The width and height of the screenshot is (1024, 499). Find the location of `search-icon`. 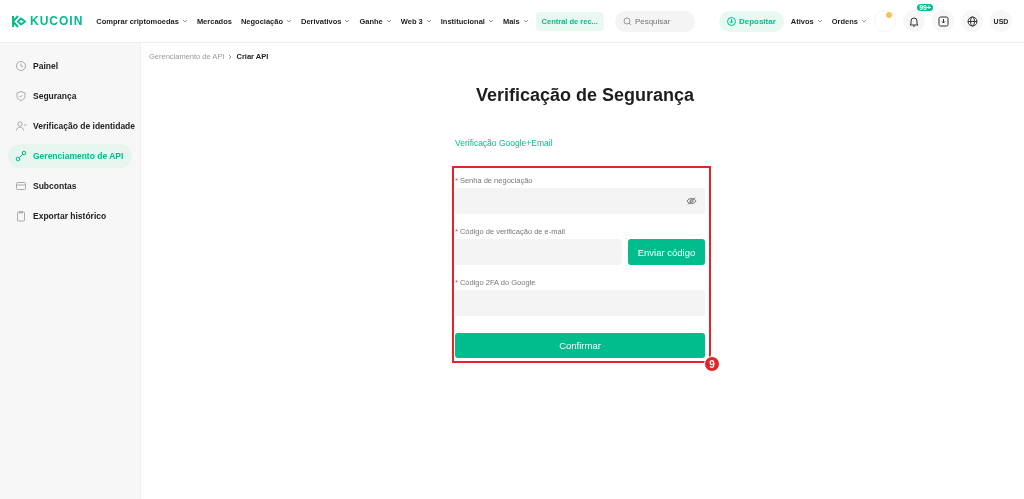

search-icon is located at coordinates (627, 21).